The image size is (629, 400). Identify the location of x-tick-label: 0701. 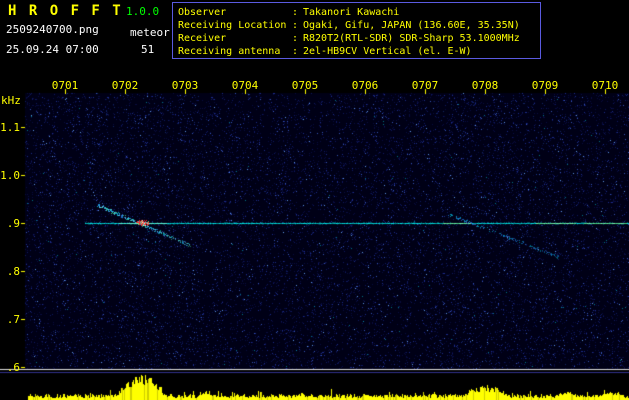
(65, 85).